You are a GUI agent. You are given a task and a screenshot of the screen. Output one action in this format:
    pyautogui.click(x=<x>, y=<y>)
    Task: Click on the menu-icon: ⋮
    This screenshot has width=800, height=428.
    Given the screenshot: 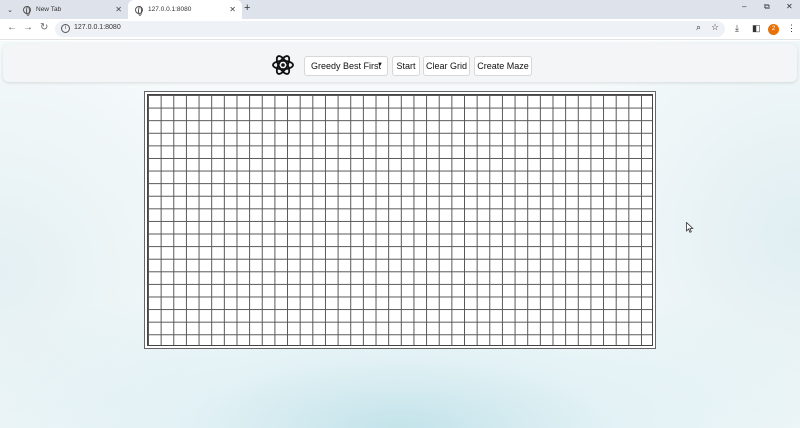 What is the action you would take?
    pyautogui.click(x=791, y=28)
    